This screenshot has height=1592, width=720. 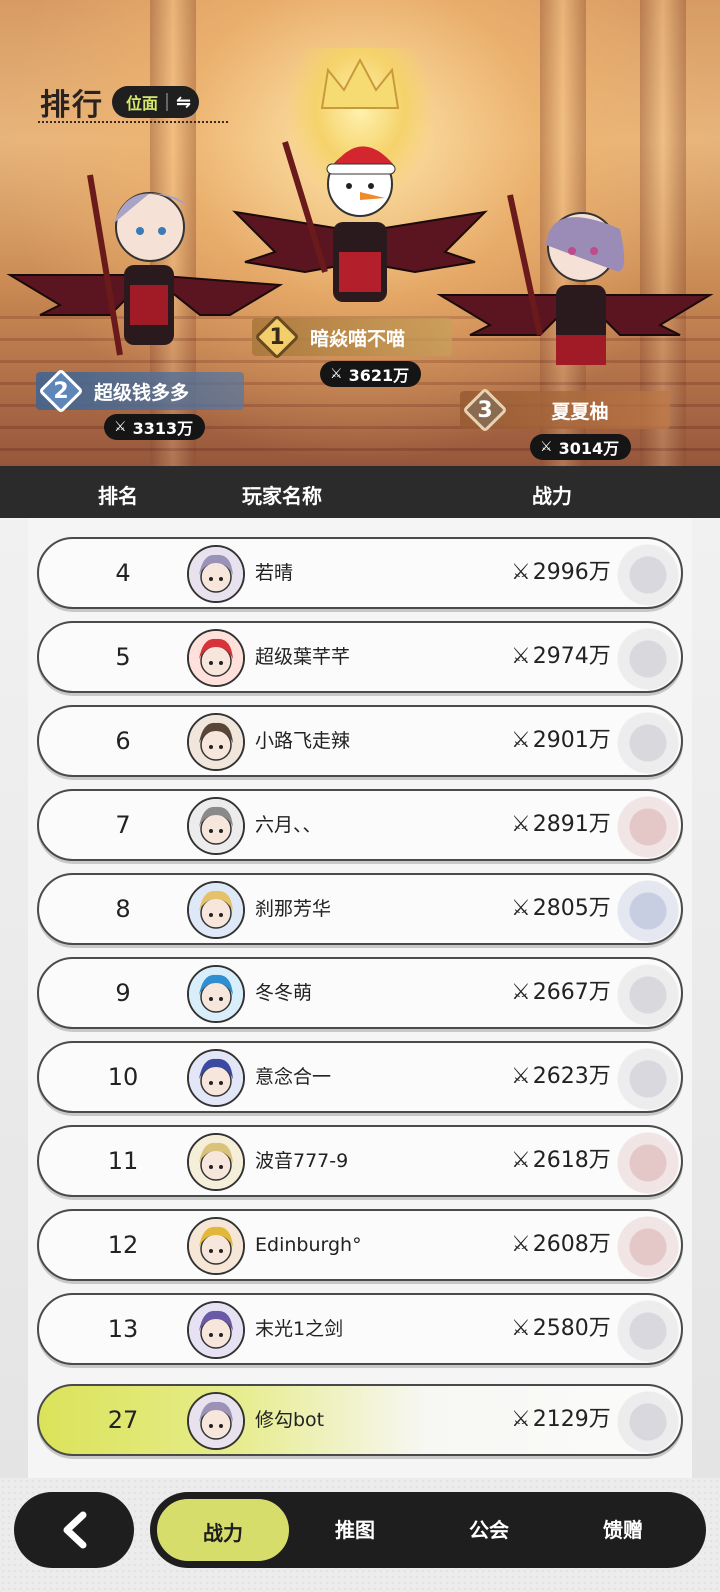 I want to click on row-rank: 27, so click(x=123, y=1420).